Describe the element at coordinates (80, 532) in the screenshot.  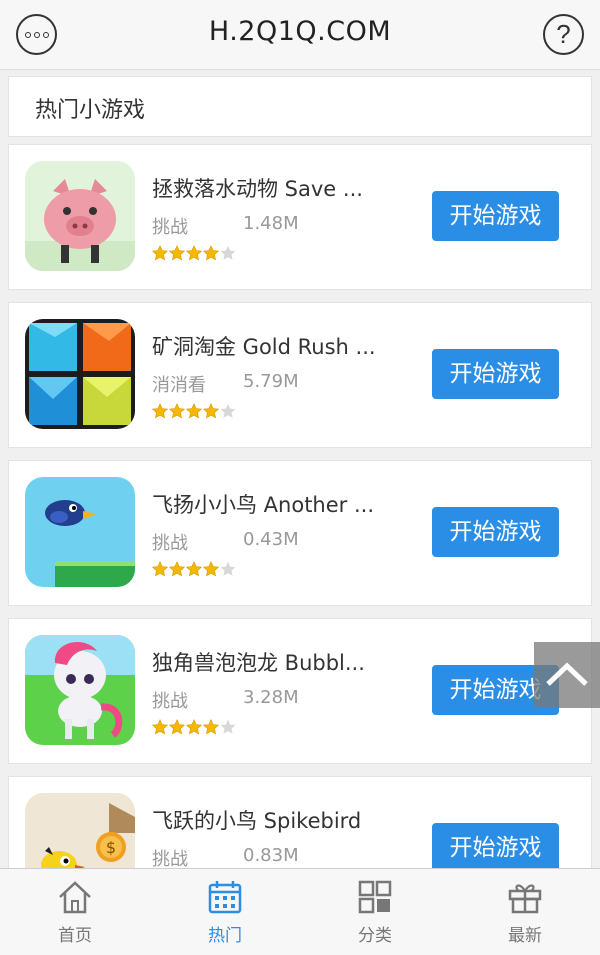
I see `game-thumbnail-bird` at that location.